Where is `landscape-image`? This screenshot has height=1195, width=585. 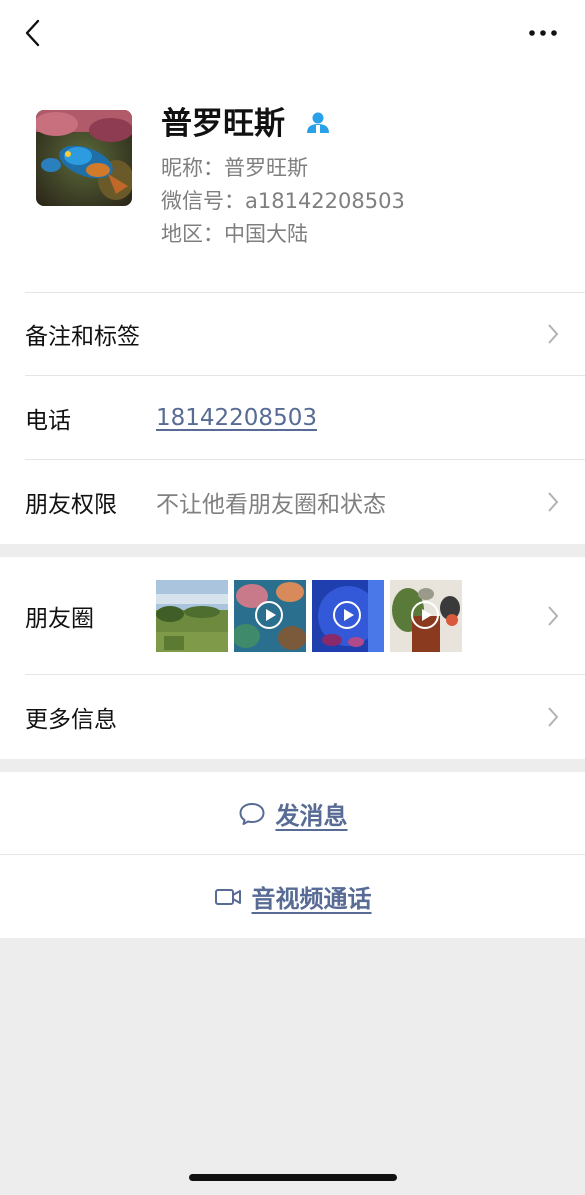 landscape-image is located at coordinates (192, 616).